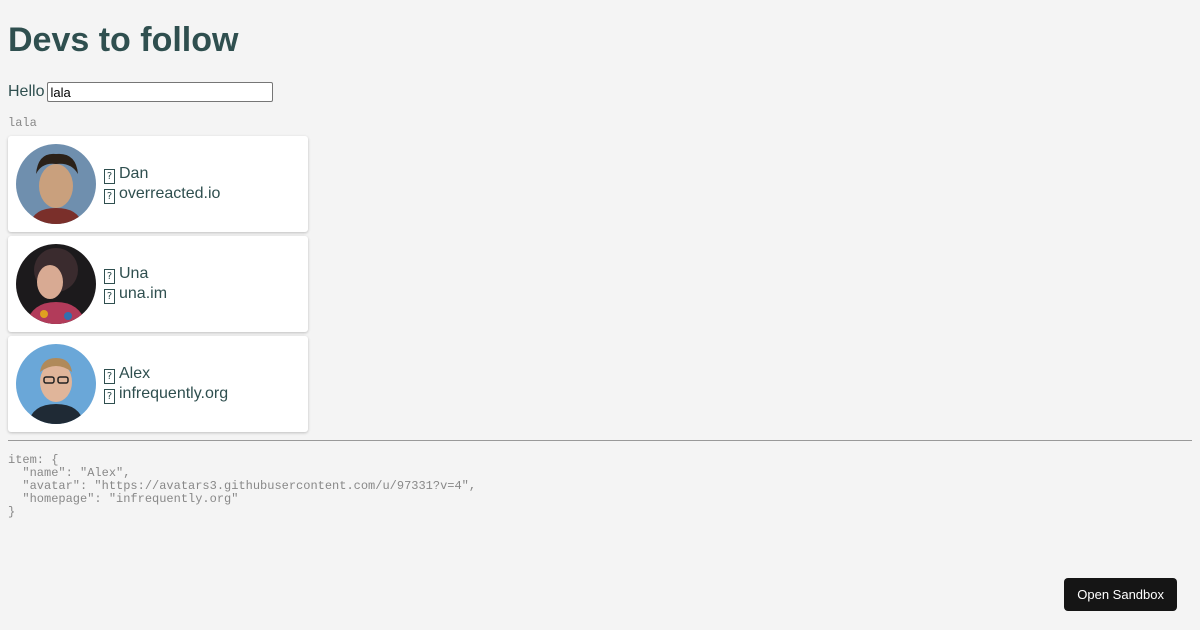 Image resolution: width=1200 pixels, height=630 pixels. I want to click on greeting-label: Hello, so click(26, 91).